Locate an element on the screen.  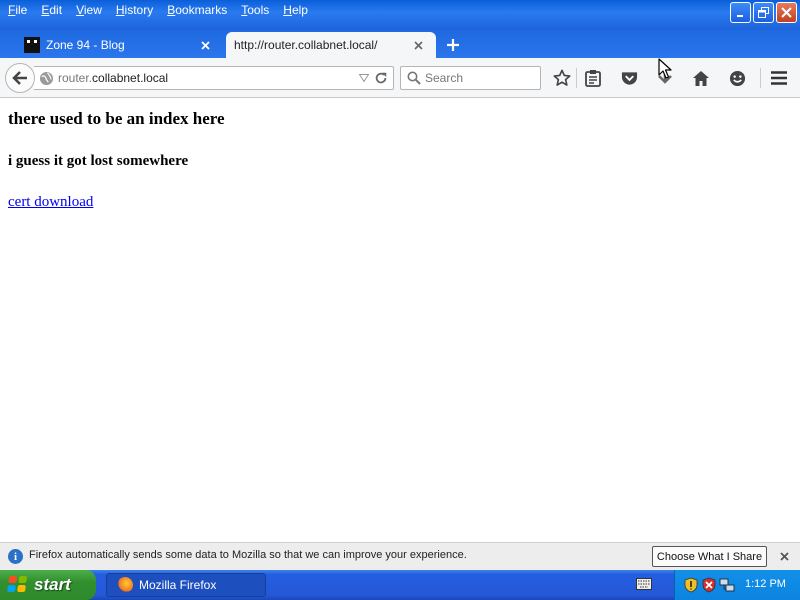
history-dropmarker-icon is located at coordinates (364, 78).